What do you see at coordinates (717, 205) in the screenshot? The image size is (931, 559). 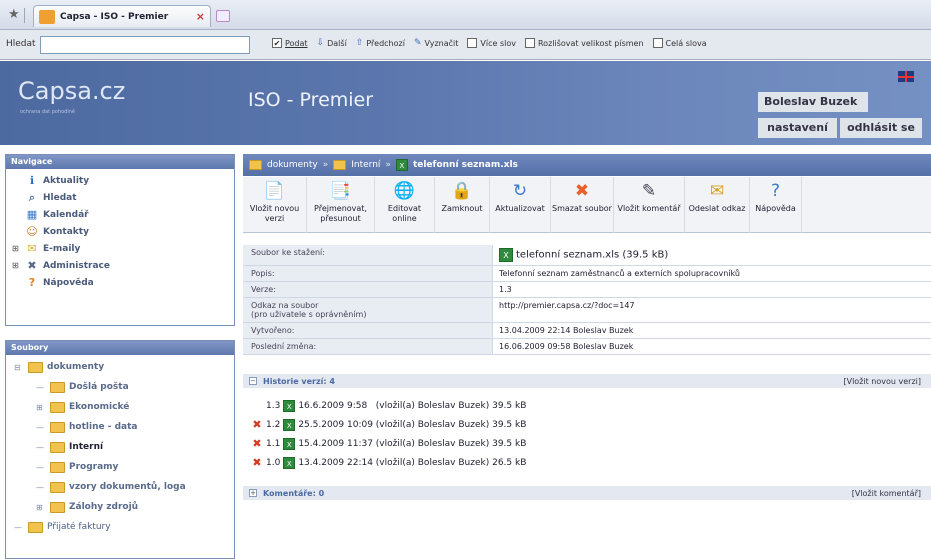 I see `toolbar-button: ✉ Odeslat odkaz` at bounding box center [717, 205].